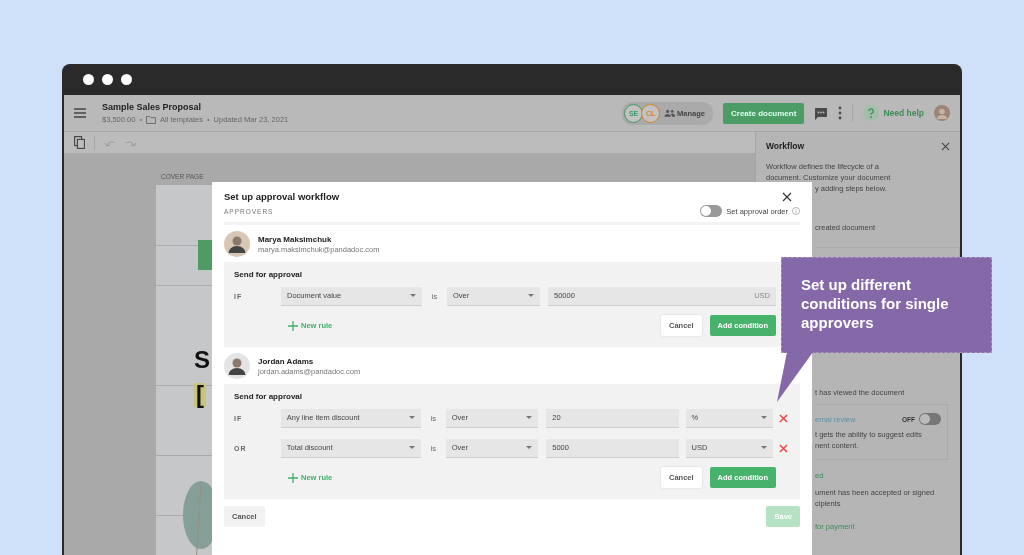 This screenshot has height=555, width=1024. I want to click on callout-text: Set up different conditions for single approvers, so click(875, 303).